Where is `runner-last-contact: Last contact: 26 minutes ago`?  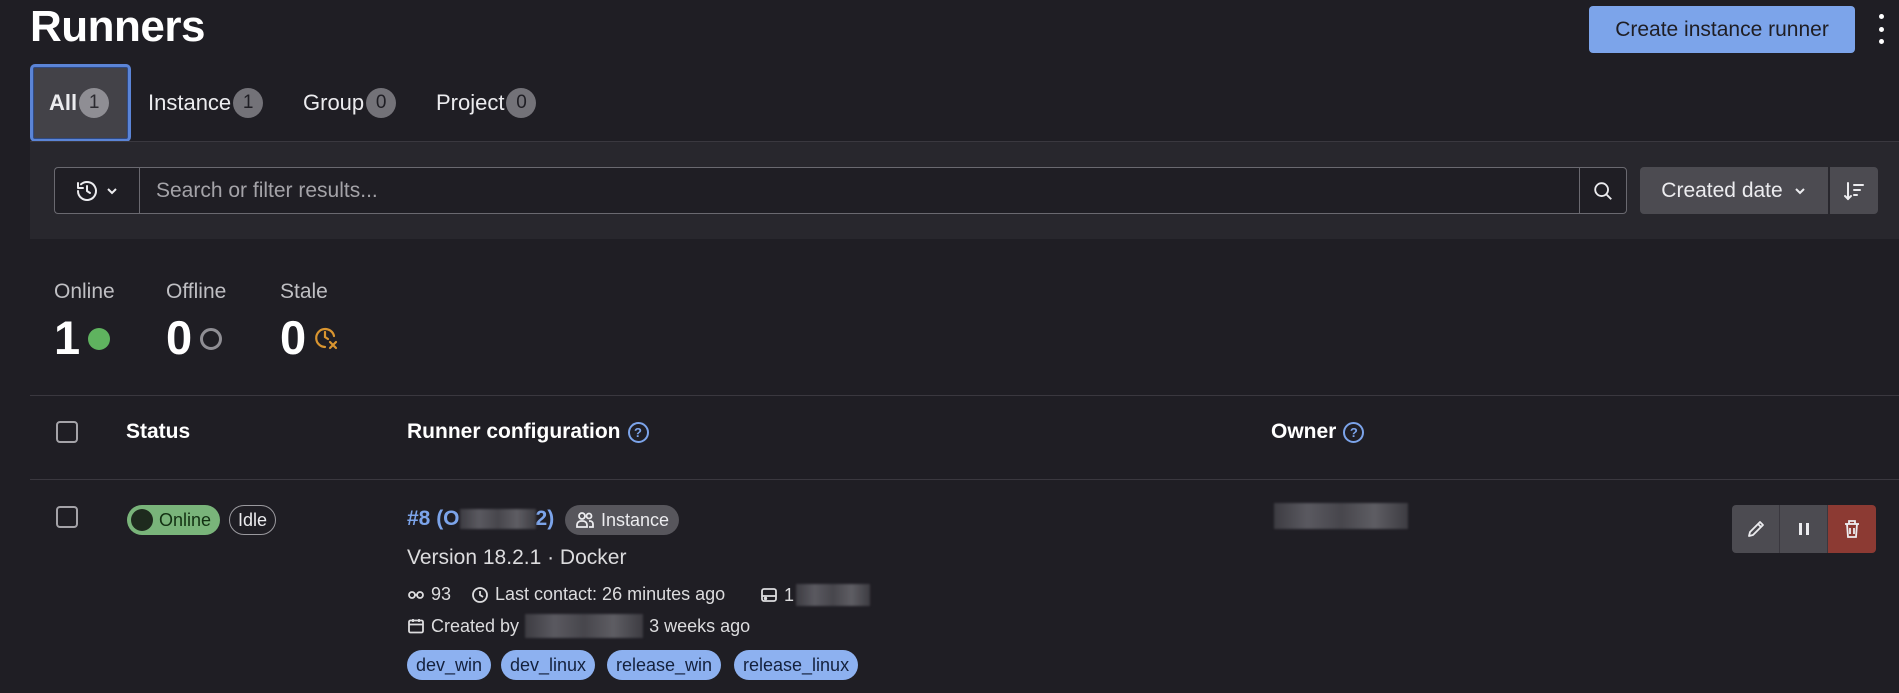 runner-last-contact: Last contact: 26 minutes ago is located at coordinates (598, 594).